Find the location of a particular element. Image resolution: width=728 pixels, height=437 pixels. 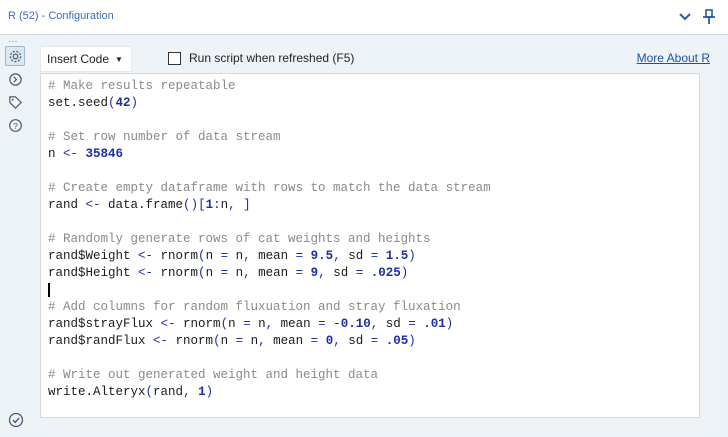

window-header: R (52) - Configuration is located at coordinates (364, 17).